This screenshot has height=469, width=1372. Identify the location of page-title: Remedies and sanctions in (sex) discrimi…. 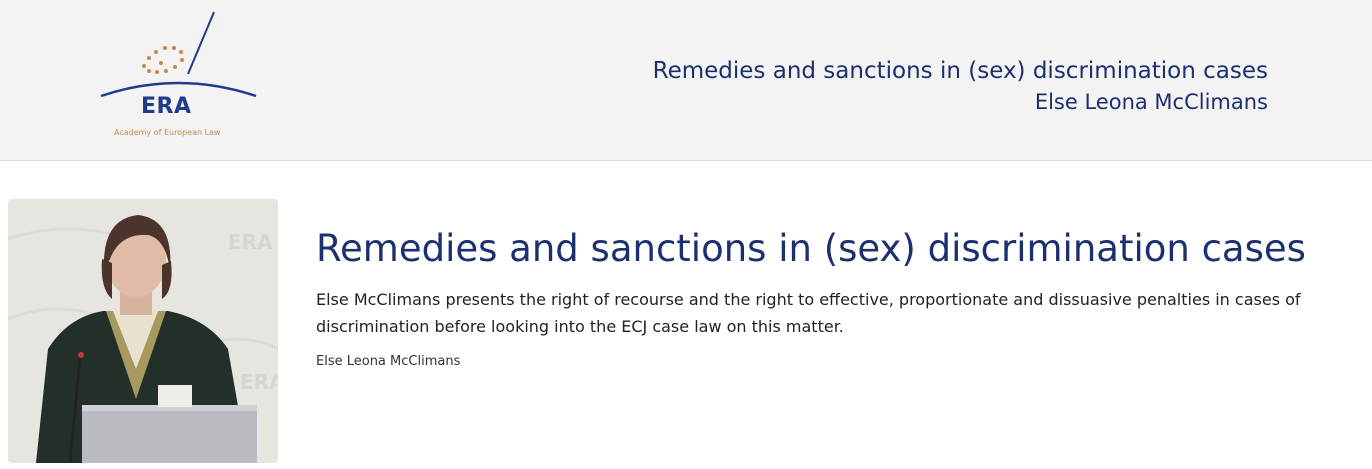
(841, 249).